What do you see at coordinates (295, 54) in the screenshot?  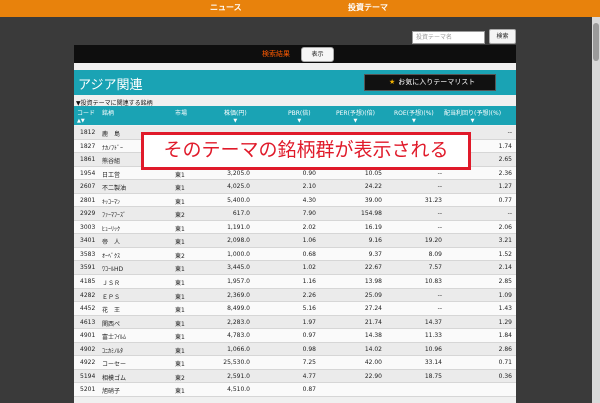 I see `search-result-bar: 検索結果 表示` at bounding box center [295, 54].